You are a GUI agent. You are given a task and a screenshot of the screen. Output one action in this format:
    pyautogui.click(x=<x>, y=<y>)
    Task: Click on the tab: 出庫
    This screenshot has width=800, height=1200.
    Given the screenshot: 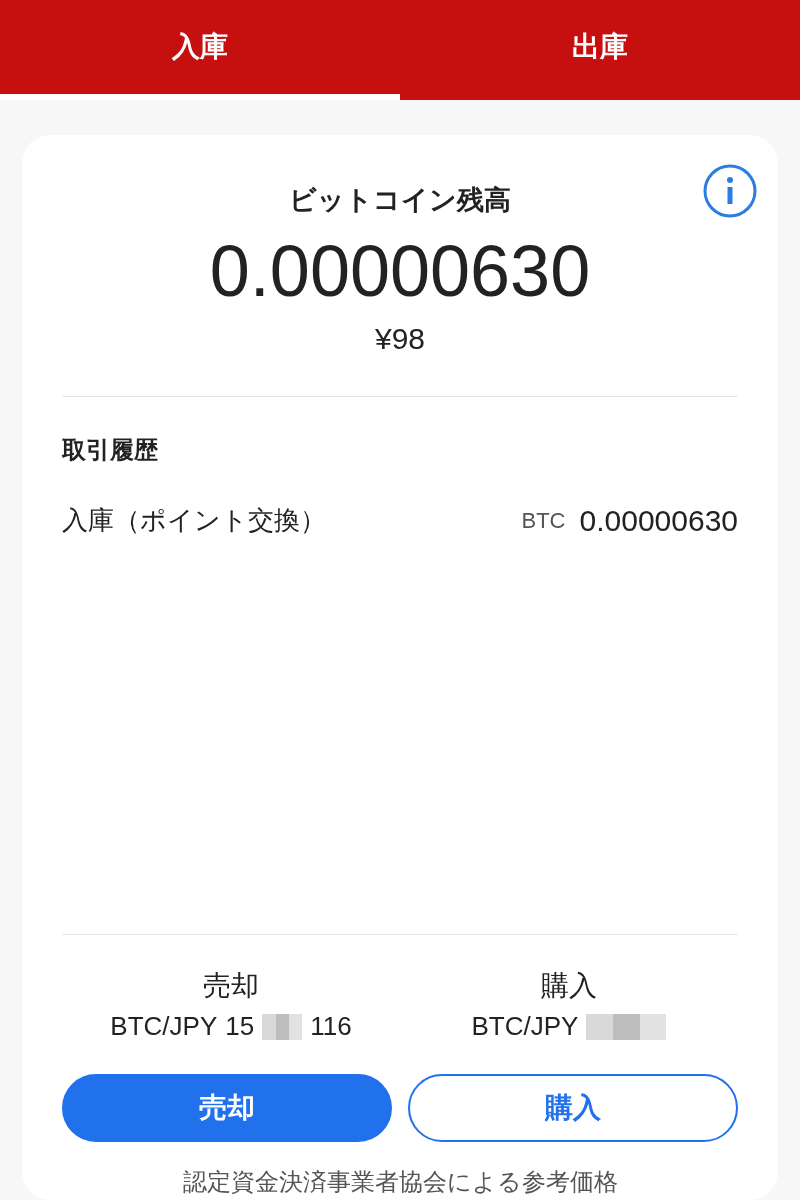 What is the action you would take?
    pyautogui.click(x=600, y=50)
    